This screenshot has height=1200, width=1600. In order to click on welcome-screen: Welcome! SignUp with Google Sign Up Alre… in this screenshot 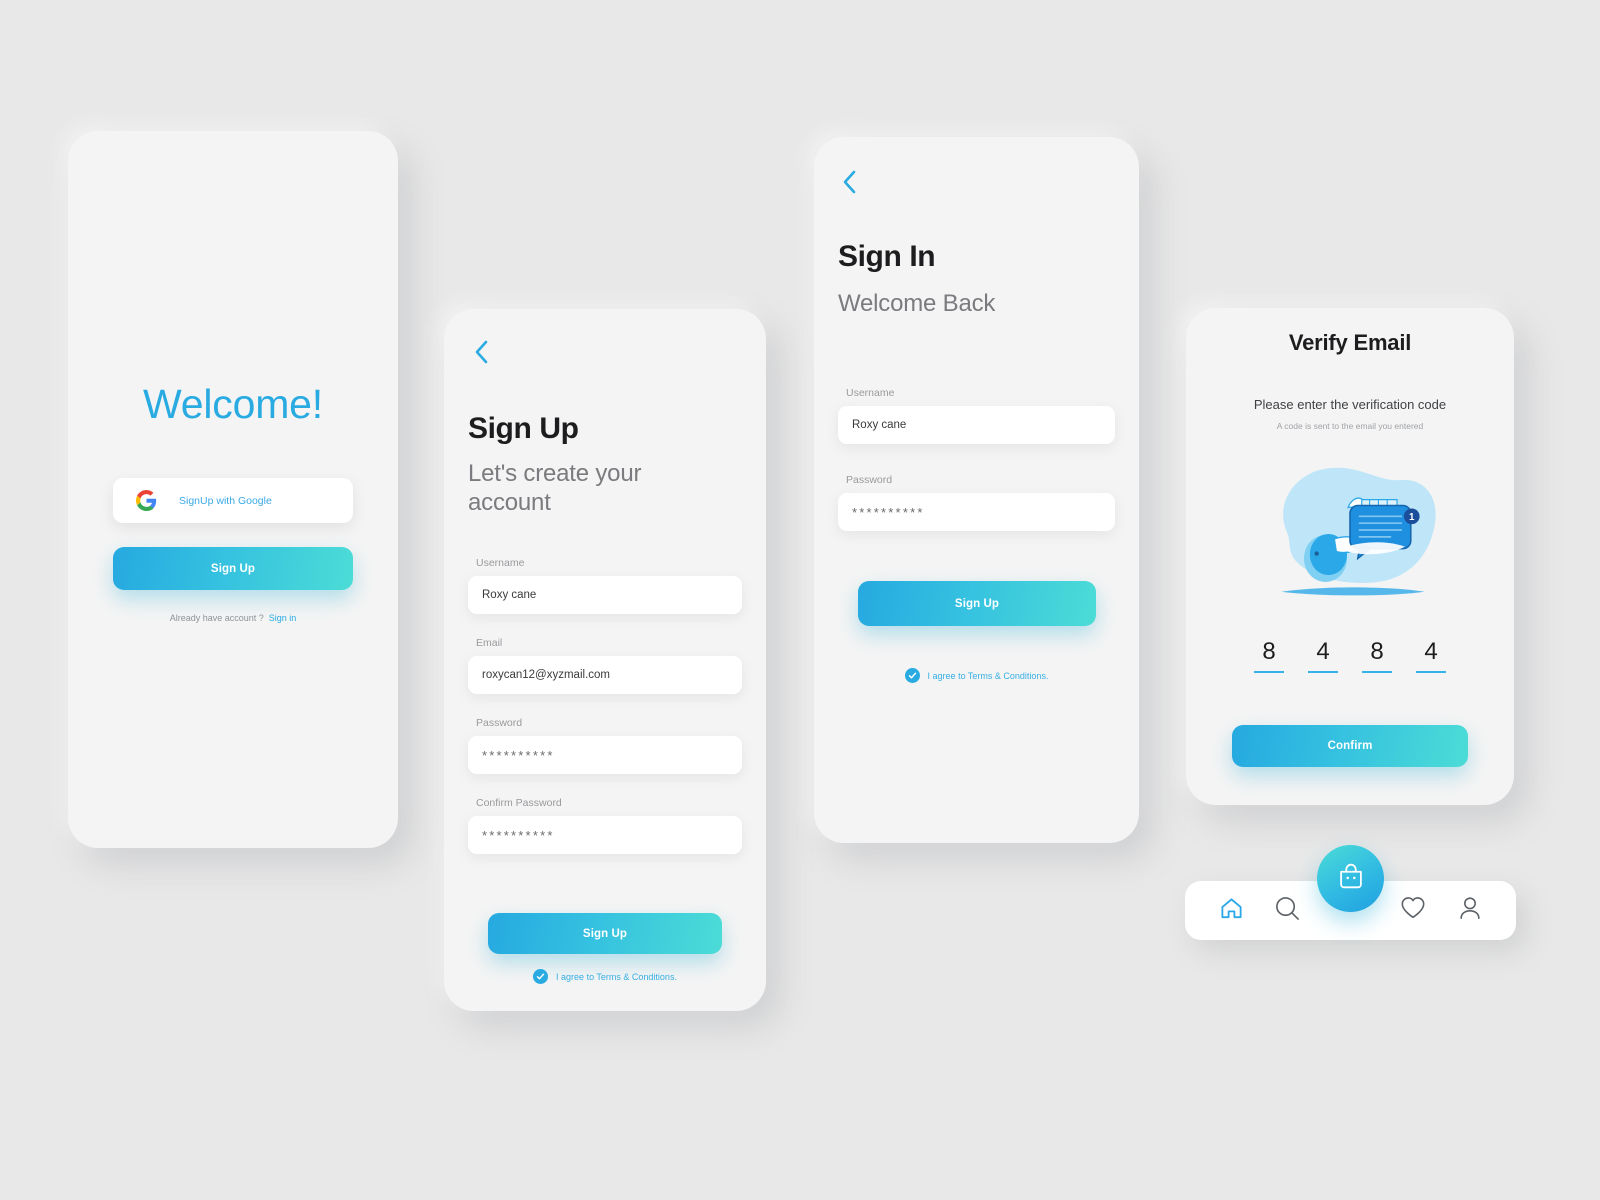, I will do `click(233, 489)`.